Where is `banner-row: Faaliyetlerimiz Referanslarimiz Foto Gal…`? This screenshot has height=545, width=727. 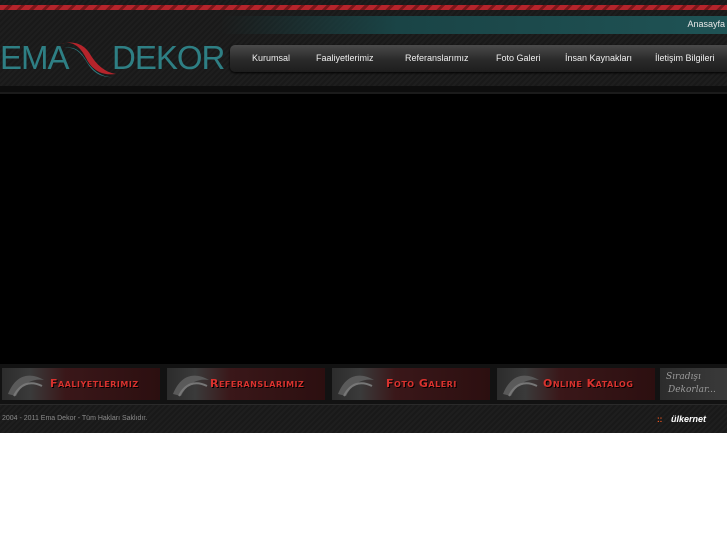
banner-row: Faaliyetlerimiz Referanslarimiz Foto Gal… is located at coordinates (363, 384).